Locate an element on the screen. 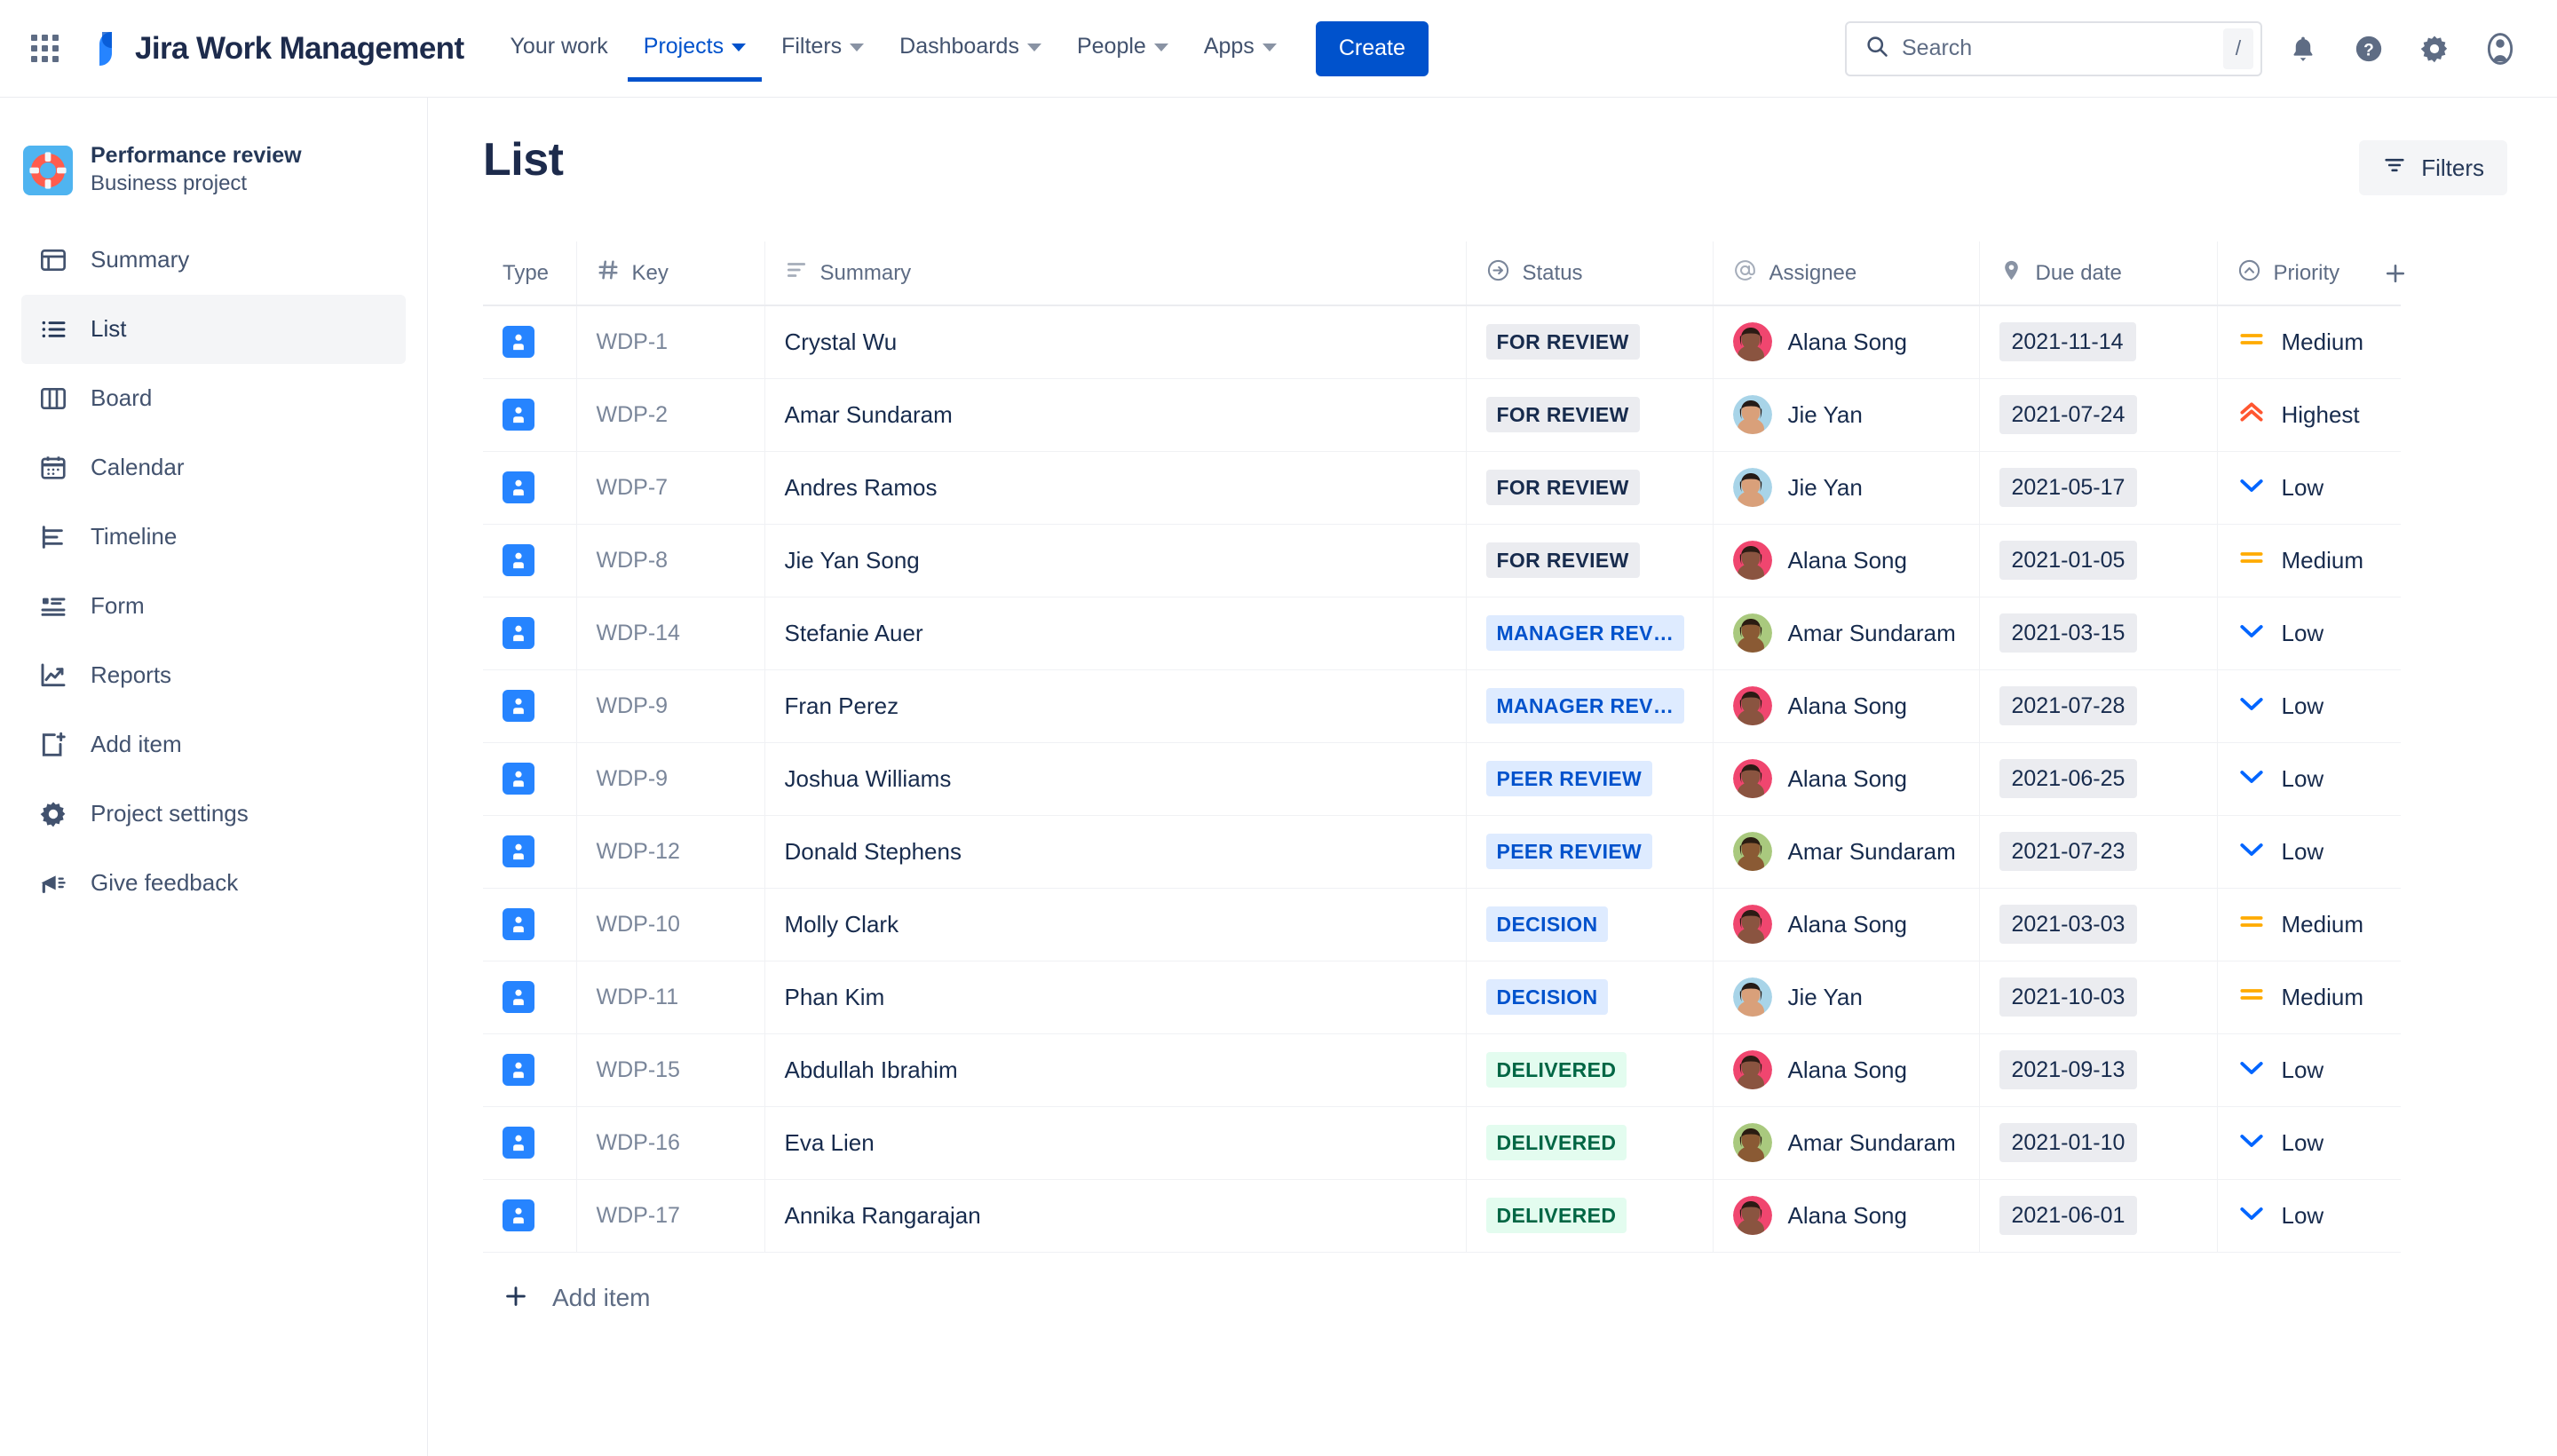 This screenshot has height=1456, width=2557. cell-priority: Highest is located at coordinates (2309, 414).